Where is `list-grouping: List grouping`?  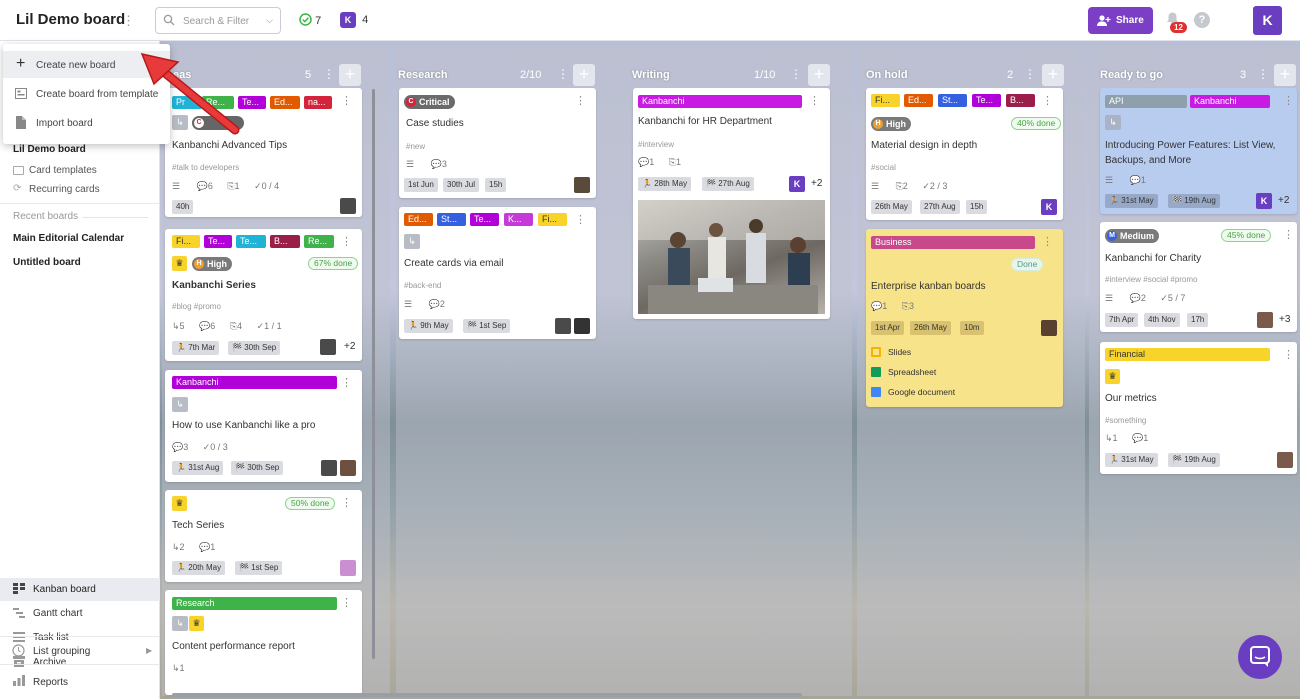 list-grouping: List grouping is located at coordinates (61, 651).